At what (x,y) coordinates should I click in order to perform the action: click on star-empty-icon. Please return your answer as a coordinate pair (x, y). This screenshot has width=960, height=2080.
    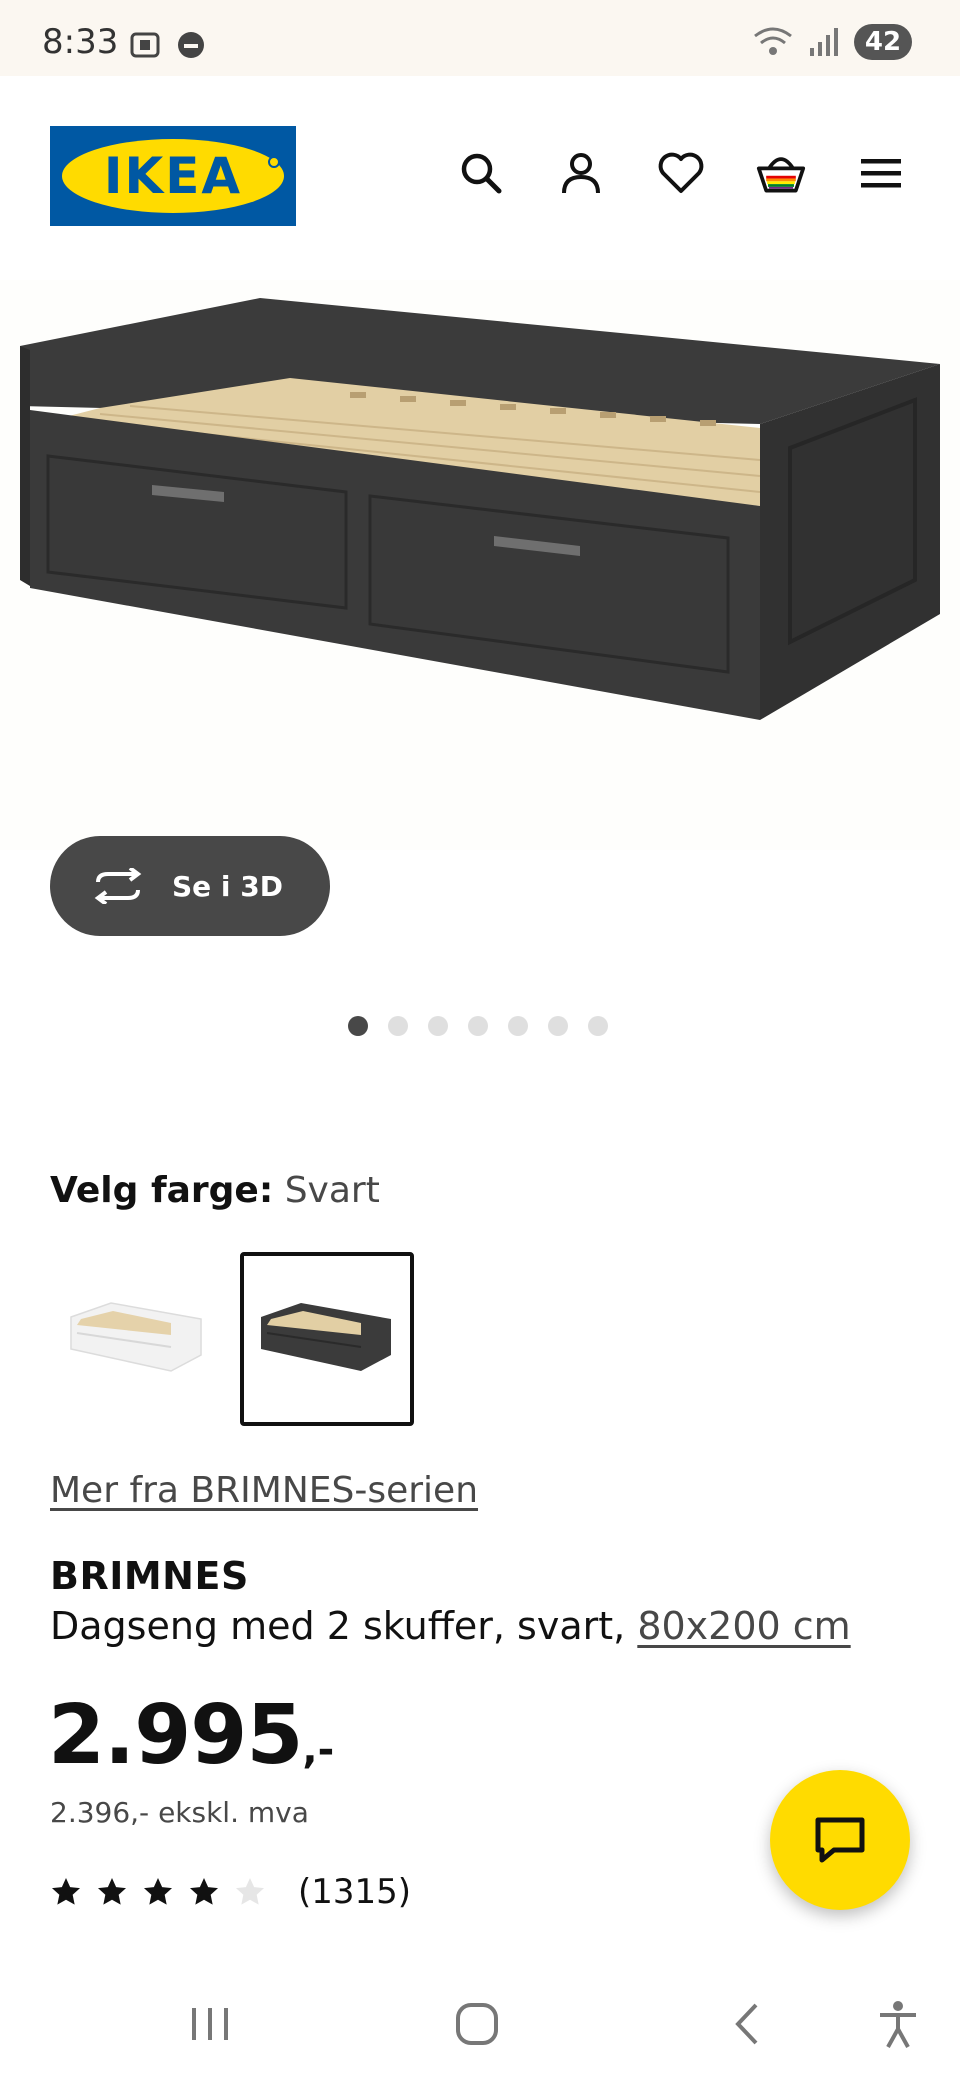
    Looking at the image, I should click on (250, 1891).